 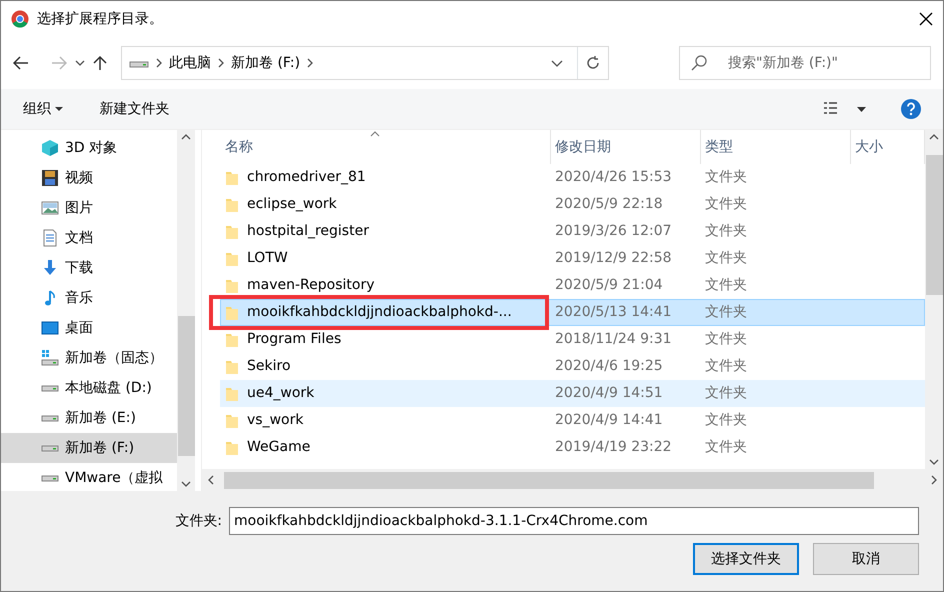 What do you see at coordinates (190, 63) in the screenshot?
I see `breadcrumb-item: 此电脑` at bounding box center [190, 63].